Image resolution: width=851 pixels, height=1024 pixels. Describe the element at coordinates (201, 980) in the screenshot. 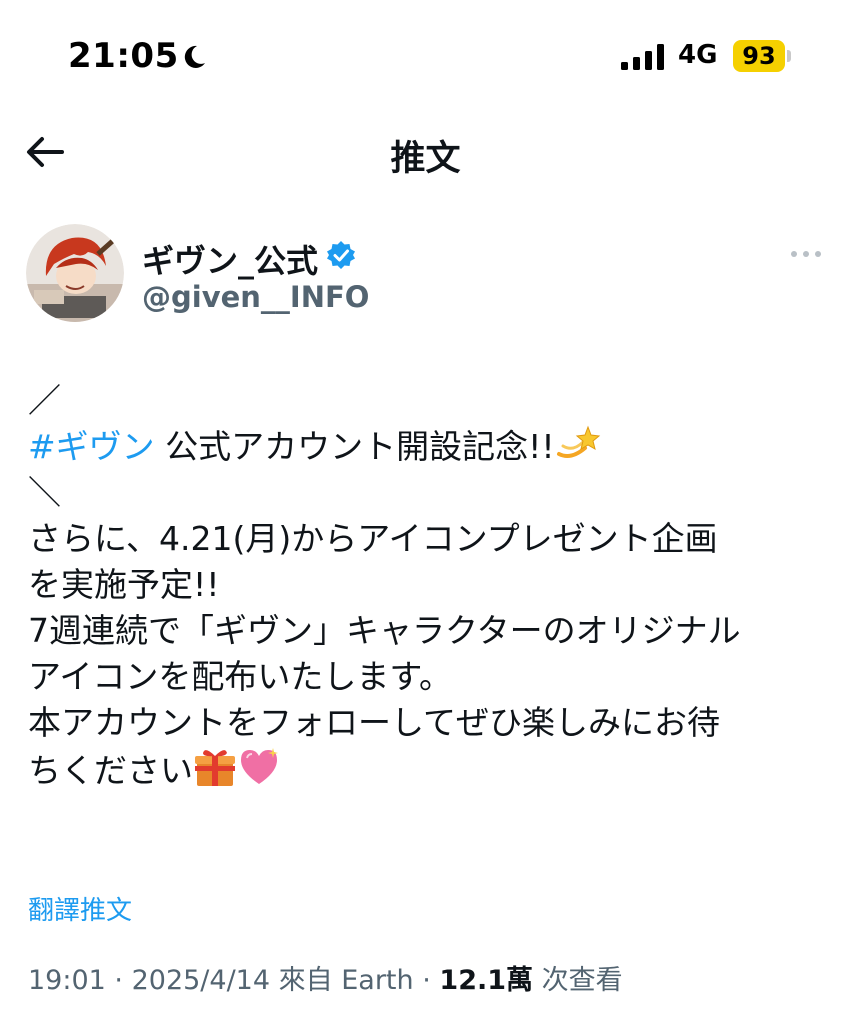

I see `tweet-date: 2025/4/14` at that location.